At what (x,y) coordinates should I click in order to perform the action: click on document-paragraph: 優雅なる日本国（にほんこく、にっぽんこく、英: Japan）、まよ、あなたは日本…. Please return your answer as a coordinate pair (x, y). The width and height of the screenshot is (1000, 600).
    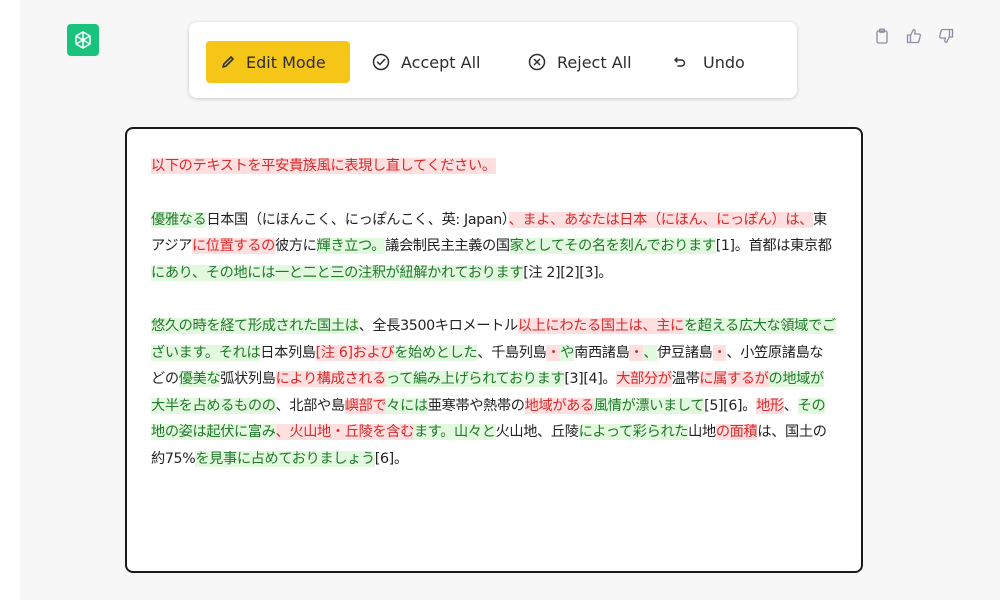
    Looking at the image, I should click on (494, 247).